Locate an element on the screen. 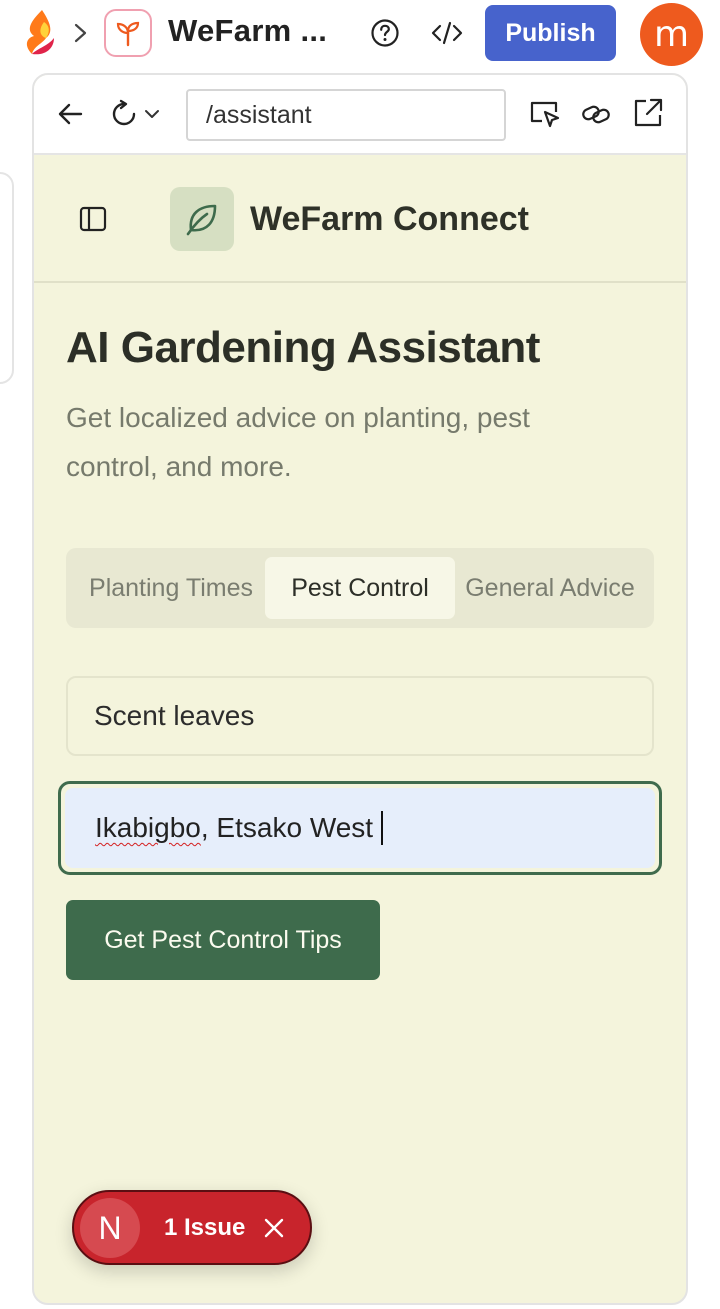  brand-logo-icon is located at coordinates (41, 33).